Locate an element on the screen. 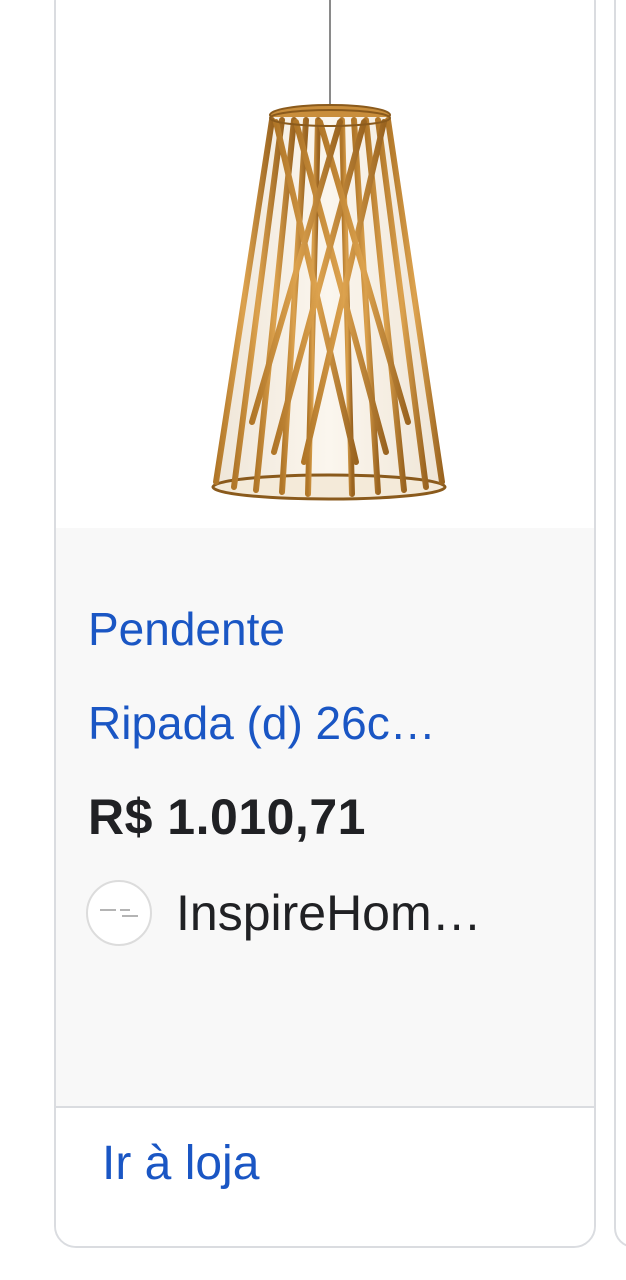 This screenshot has height=1280, width=626. card-action-area: Ir à loja is located at coordinates (325, 1177).